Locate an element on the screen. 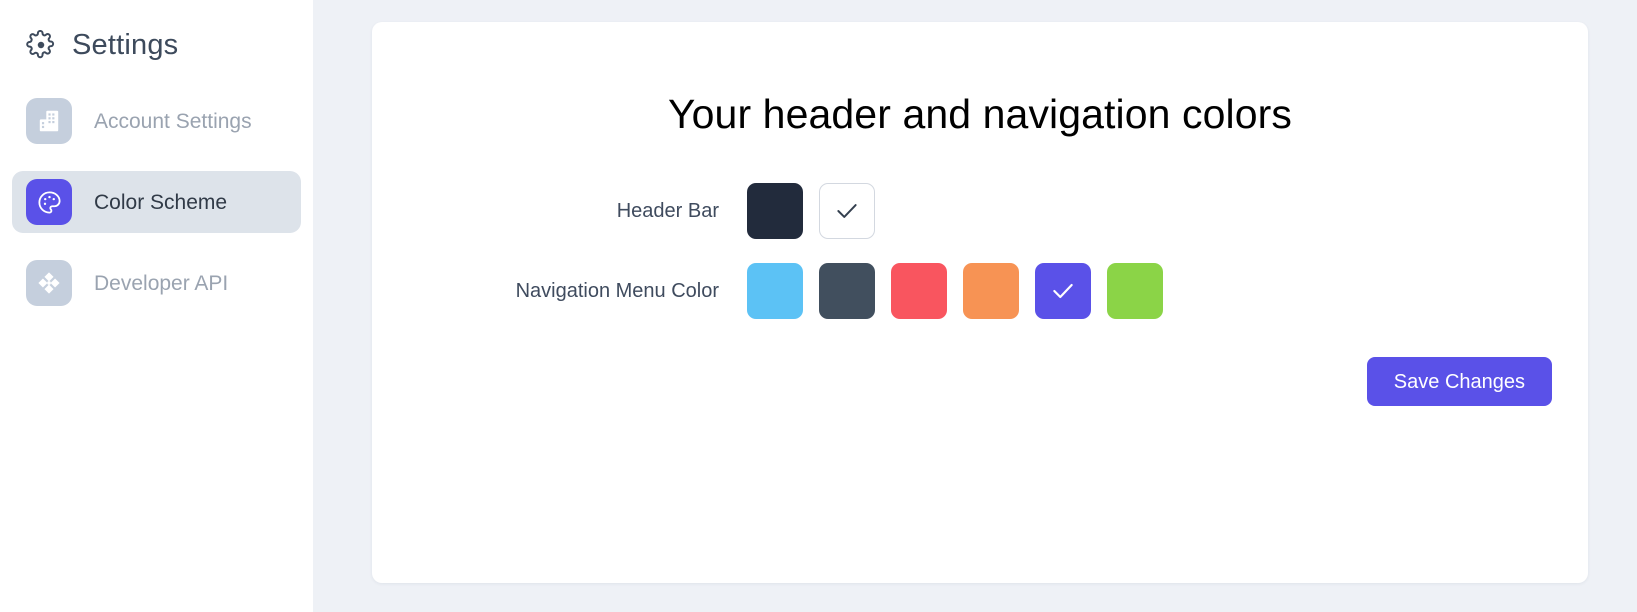 The image size is (1637, 612). diamond-nodes-icon is located at coordinates (49, 283).